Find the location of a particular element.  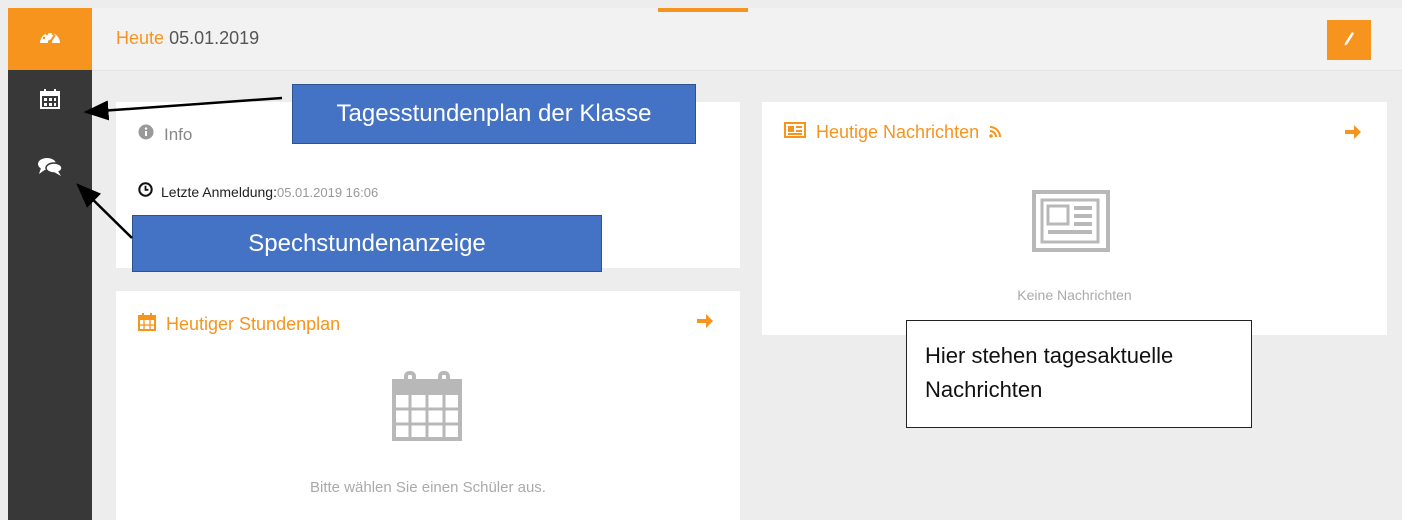

schedule-empty-text: Bitte wählen Sie einen Schüler aus. is located at coordinates (428, 487).